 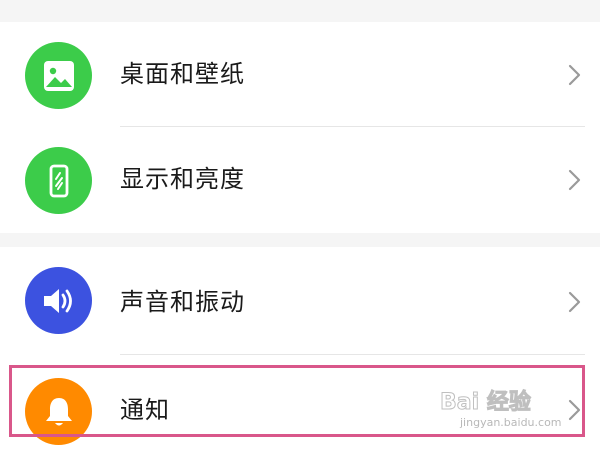 What do you see at coordinates (182, 74) in the screenshot?
I see `settings-item-label: 桌面和壁纸` at bounding box center [182, 74].